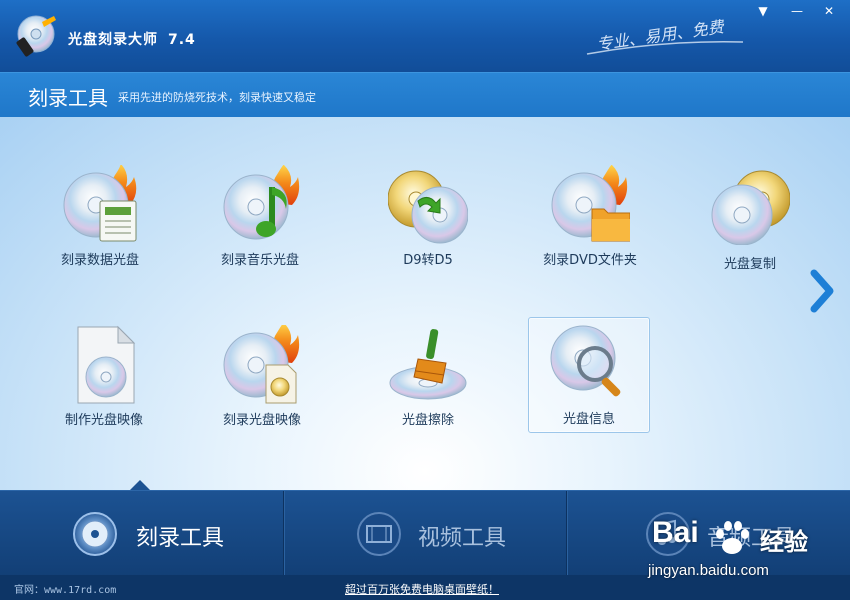  Describe the element at coordinates (428, 207) in the screenshot. I see `d9-to-d5-icon` at that location.